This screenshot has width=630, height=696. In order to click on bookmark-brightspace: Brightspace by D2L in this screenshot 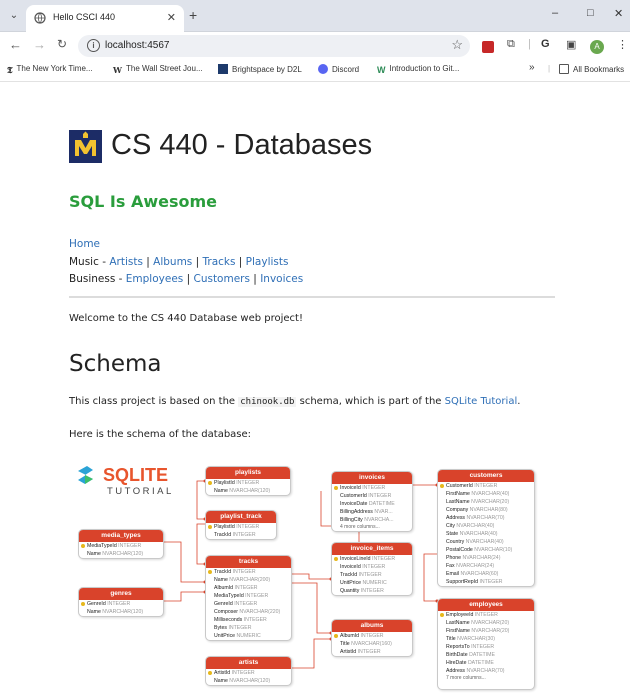, I will do `click(260, 69)`.